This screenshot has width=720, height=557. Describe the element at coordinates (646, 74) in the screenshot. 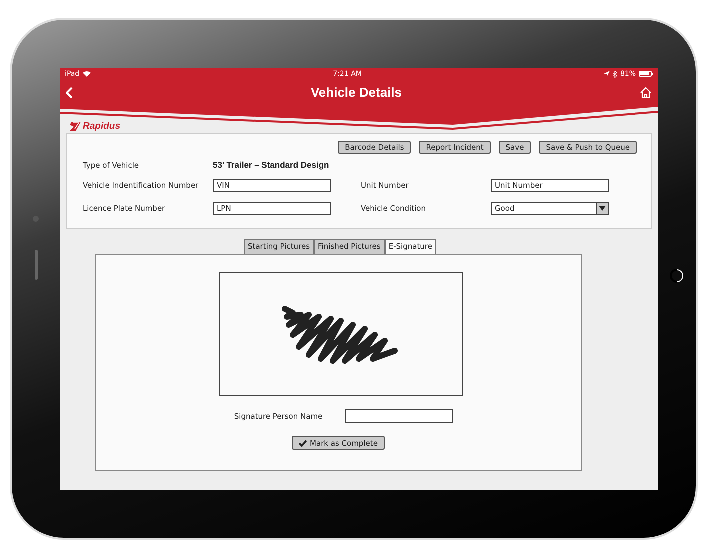

I see `battery-icon` at that location.